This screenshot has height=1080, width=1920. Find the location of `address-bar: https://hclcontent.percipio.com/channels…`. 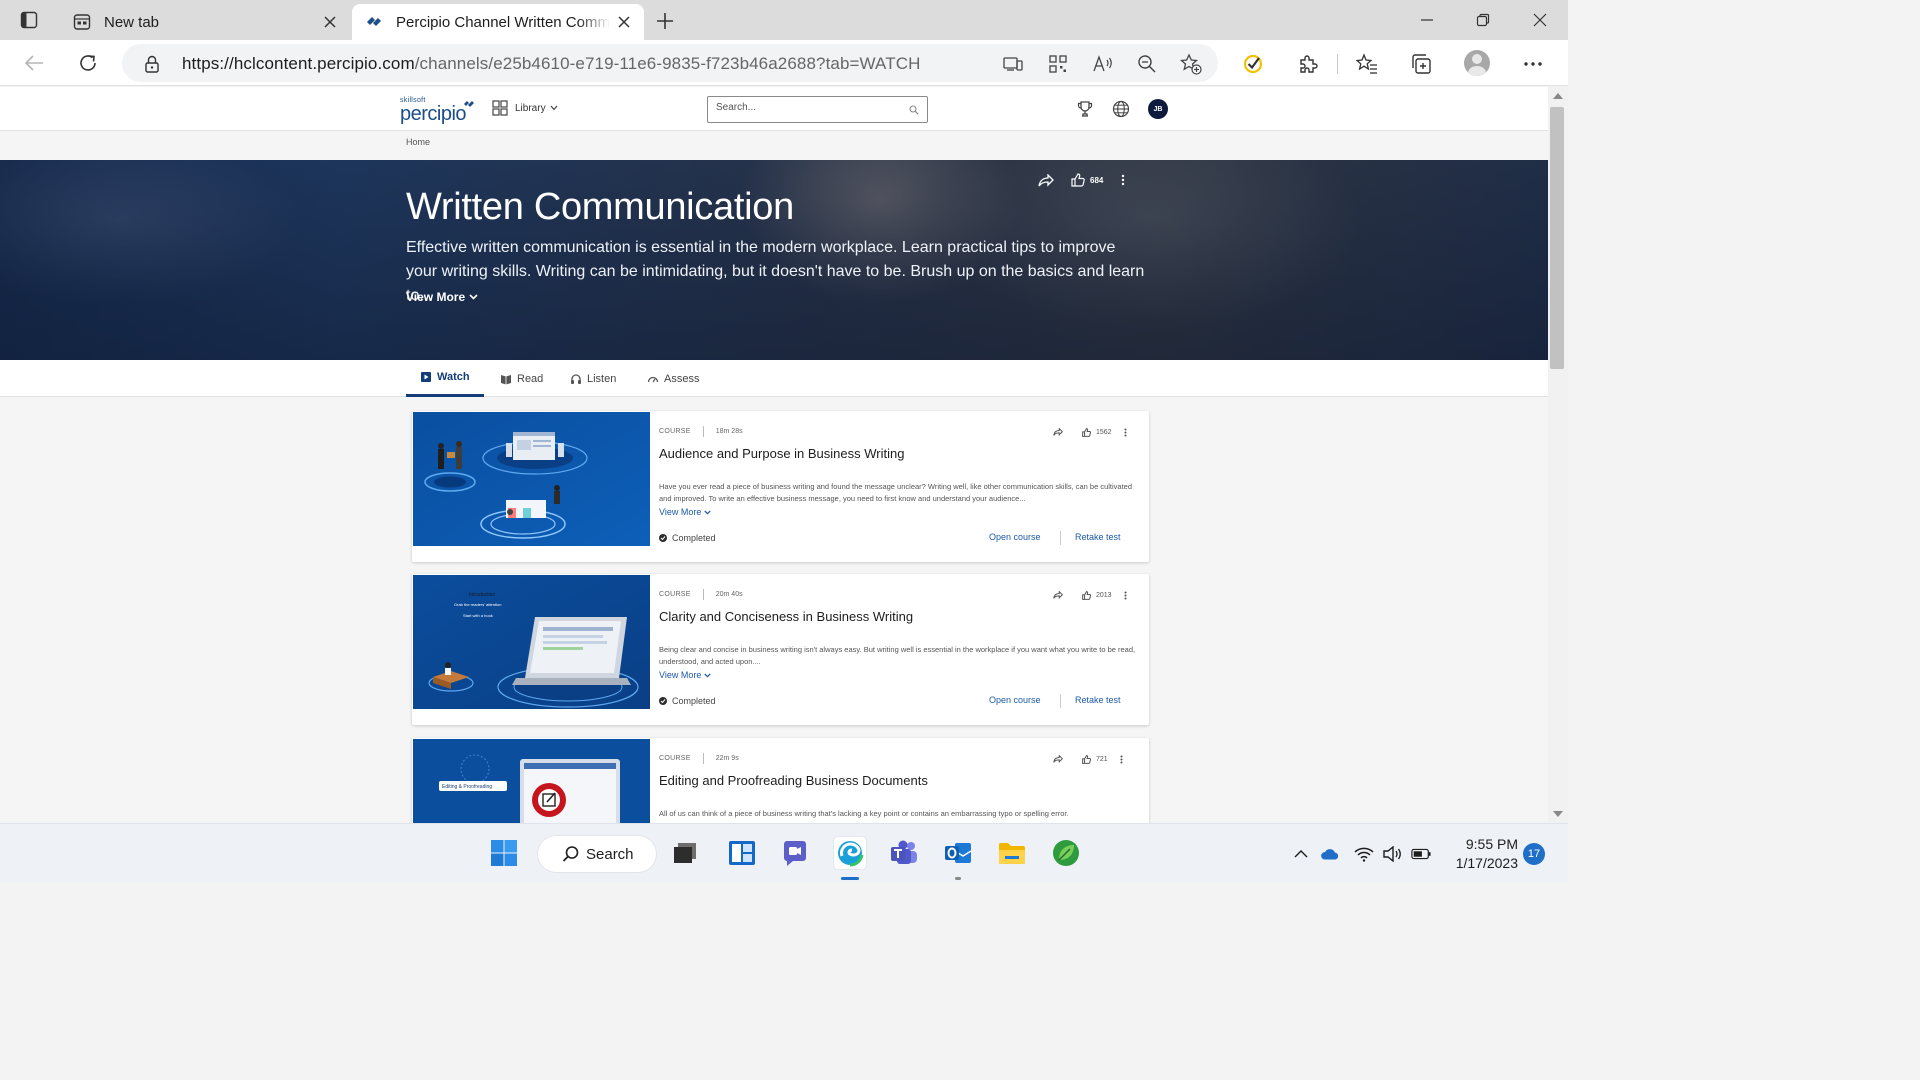

address-bar: https://hclcontent.percipio.com/channels… is located at coordinates (670, 63).